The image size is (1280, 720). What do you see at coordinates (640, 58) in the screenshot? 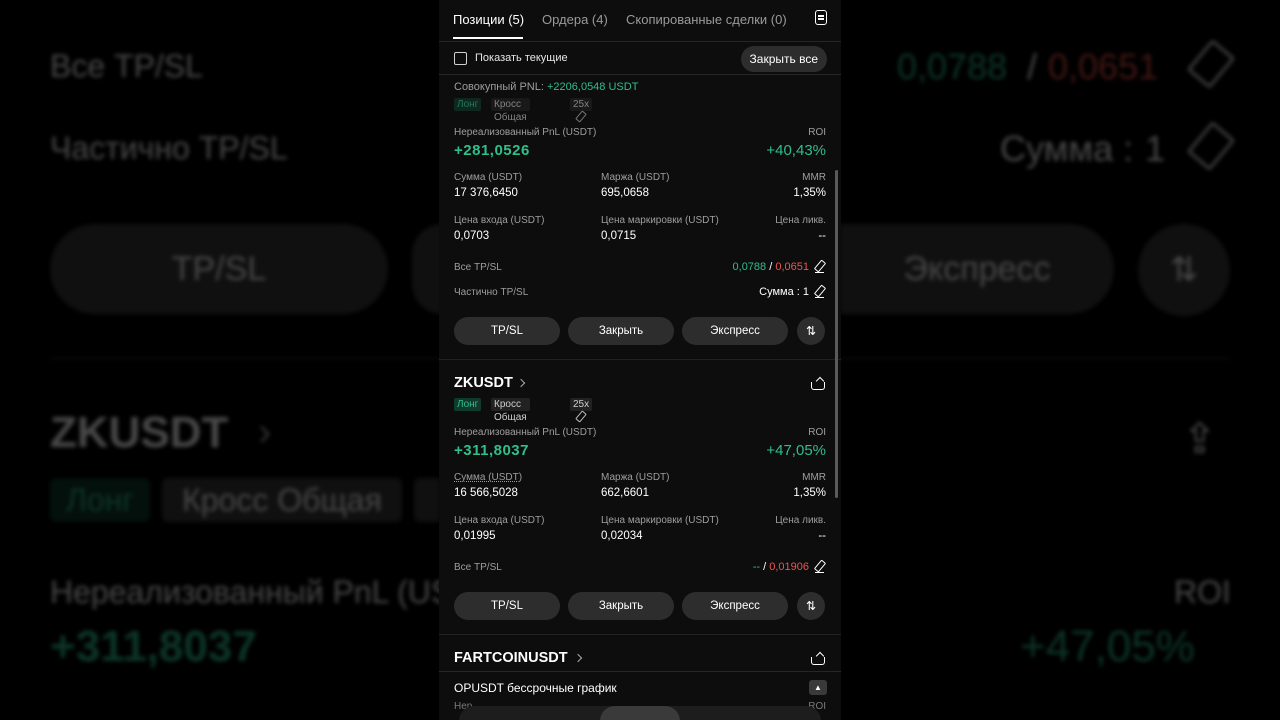
I see `filter-bar: Показать текущие Закрыть все` at bounding box center [640, 58].